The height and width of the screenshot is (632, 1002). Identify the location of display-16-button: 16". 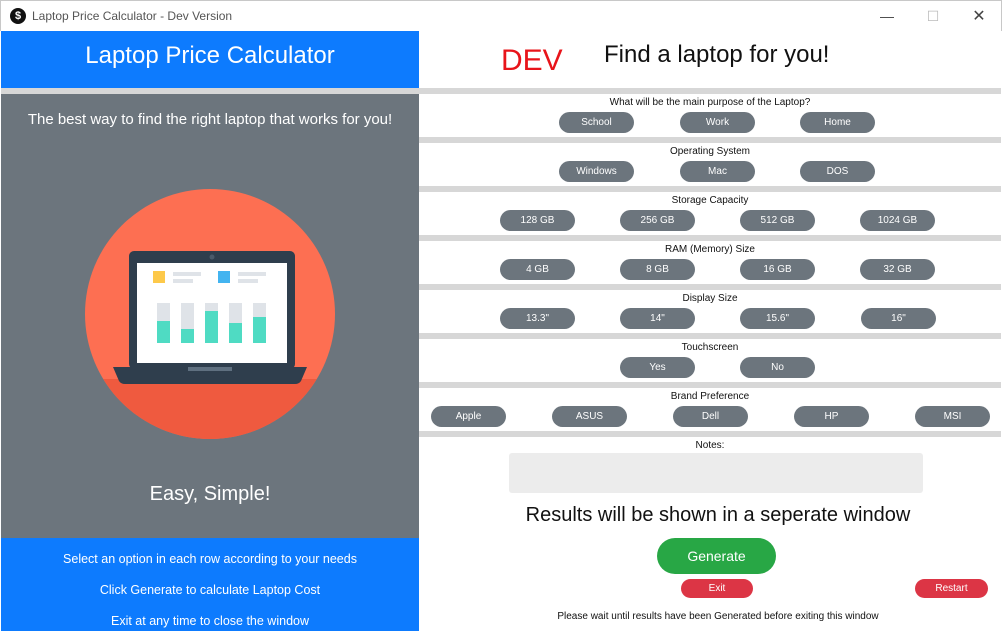
(898, 318).